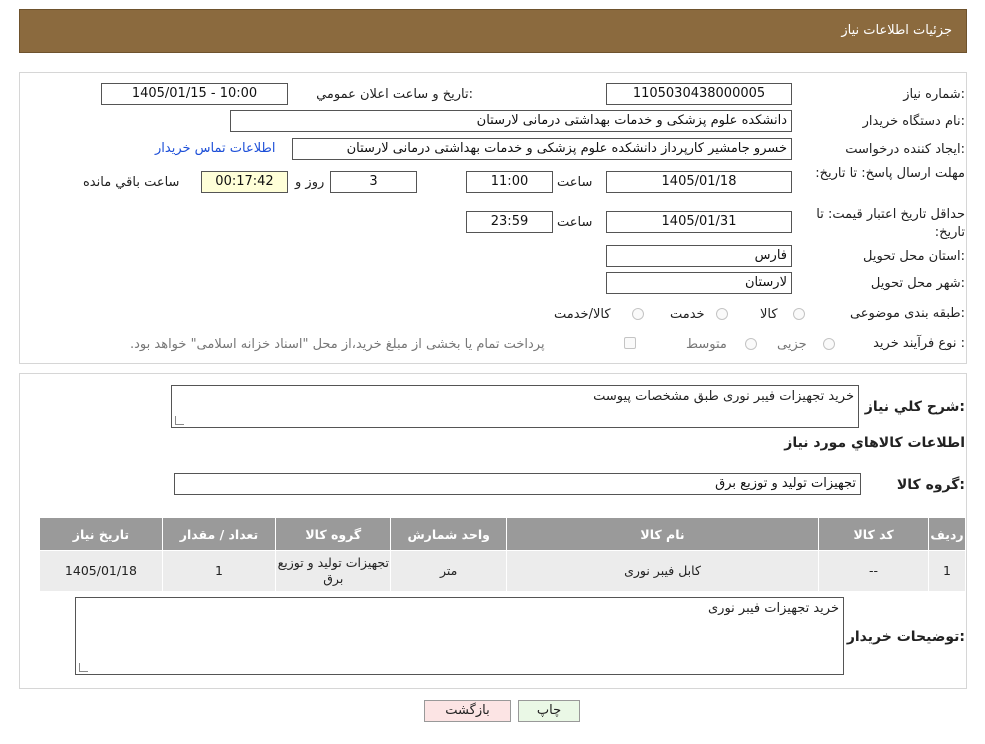 This screenshot has height=744, width=985. What do you see at coordinates (890, 173) in the screenshot?
I see `deadline-label: مهلت ارسال پاسخ: تا تاریخ:` at bounding box center [890, 173].